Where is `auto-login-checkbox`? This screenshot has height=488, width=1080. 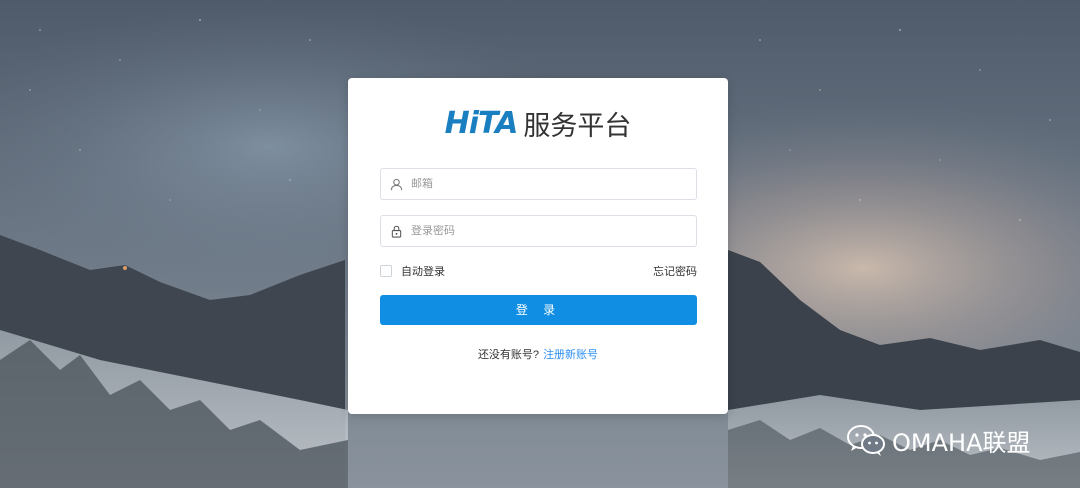
auto-login-checkbox is located at coordinates (386, 271).